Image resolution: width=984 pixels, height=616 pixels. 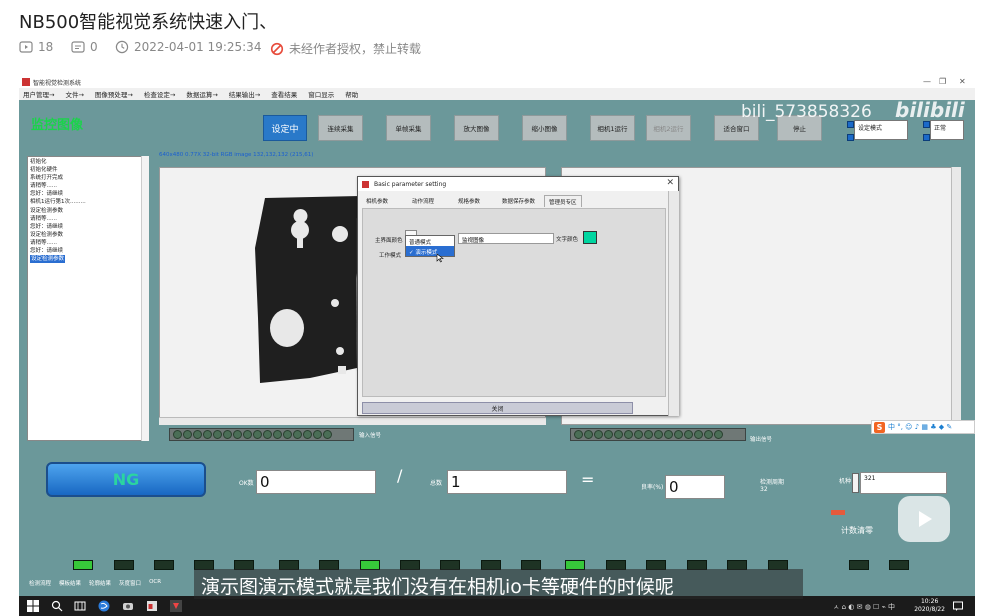 I want to click on windows-taskbar: ㅅ ⌂ ◐ ✉ ◍ ☐ ⌁ 中 10:26 2020/8/22, so click(x=497, y=606).